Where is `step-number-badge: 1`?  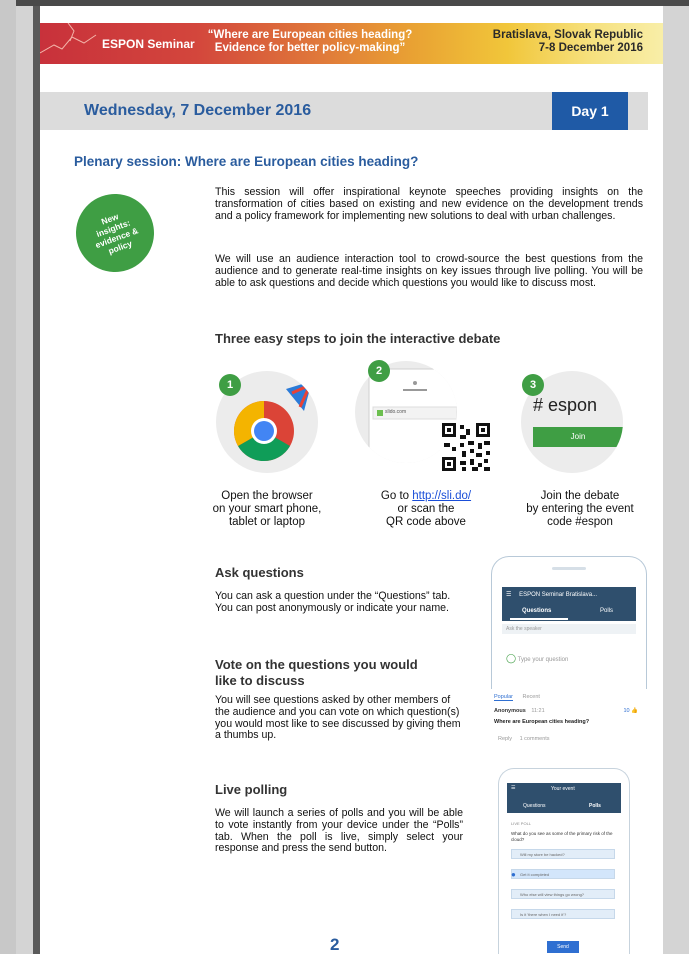 step-number-badge: 1 is located at coordinates (230, 385).